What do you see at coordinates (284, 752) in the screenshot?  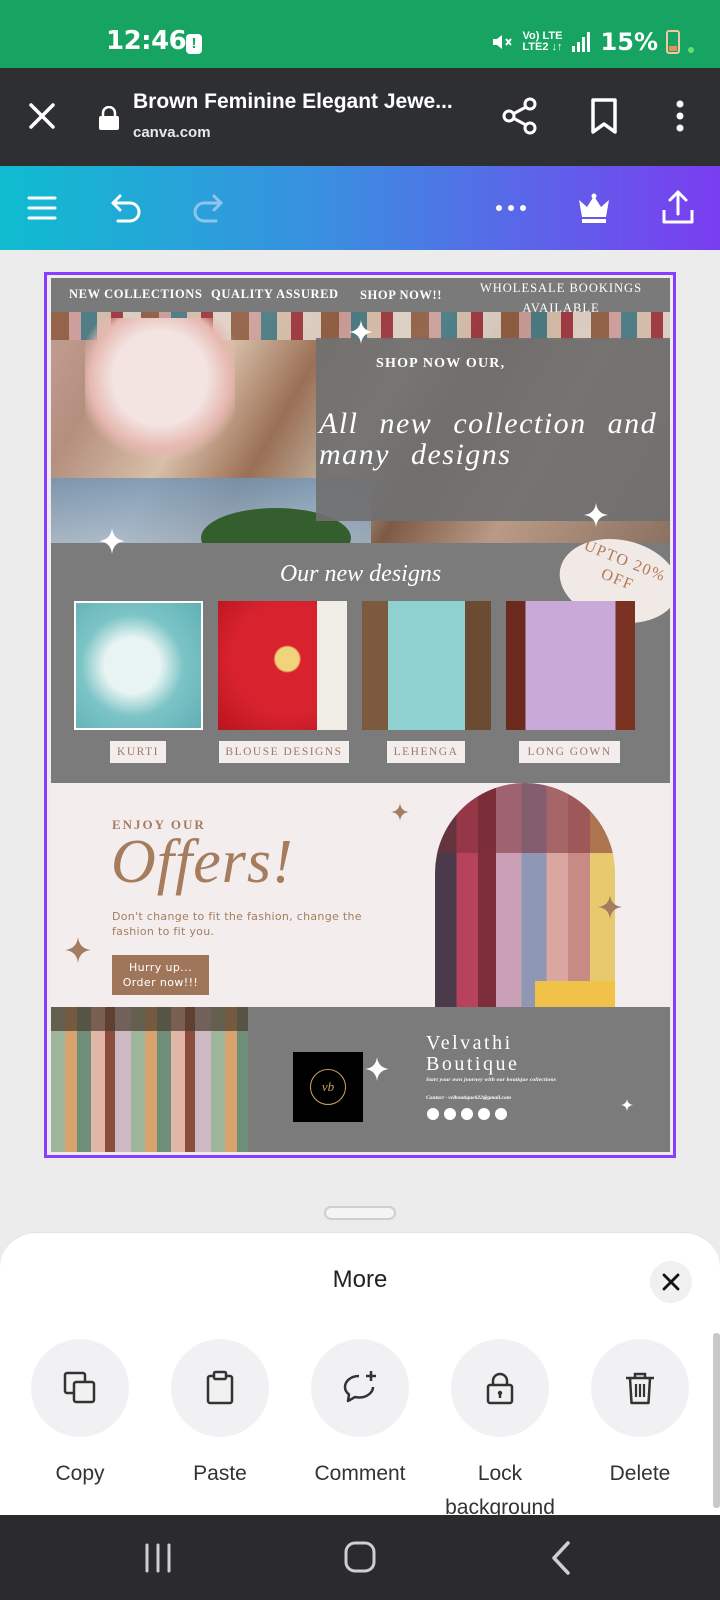 I see `blouse-designs-label: BLOUSE DESIGNS` at bounding box center [284, 752].